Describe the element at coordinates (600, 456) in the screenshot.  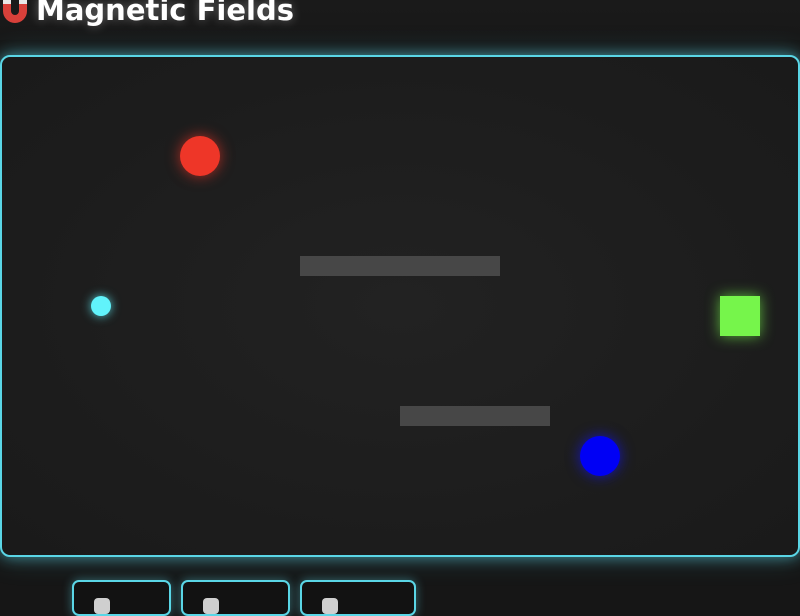
I see `blue-magnet` at that location.